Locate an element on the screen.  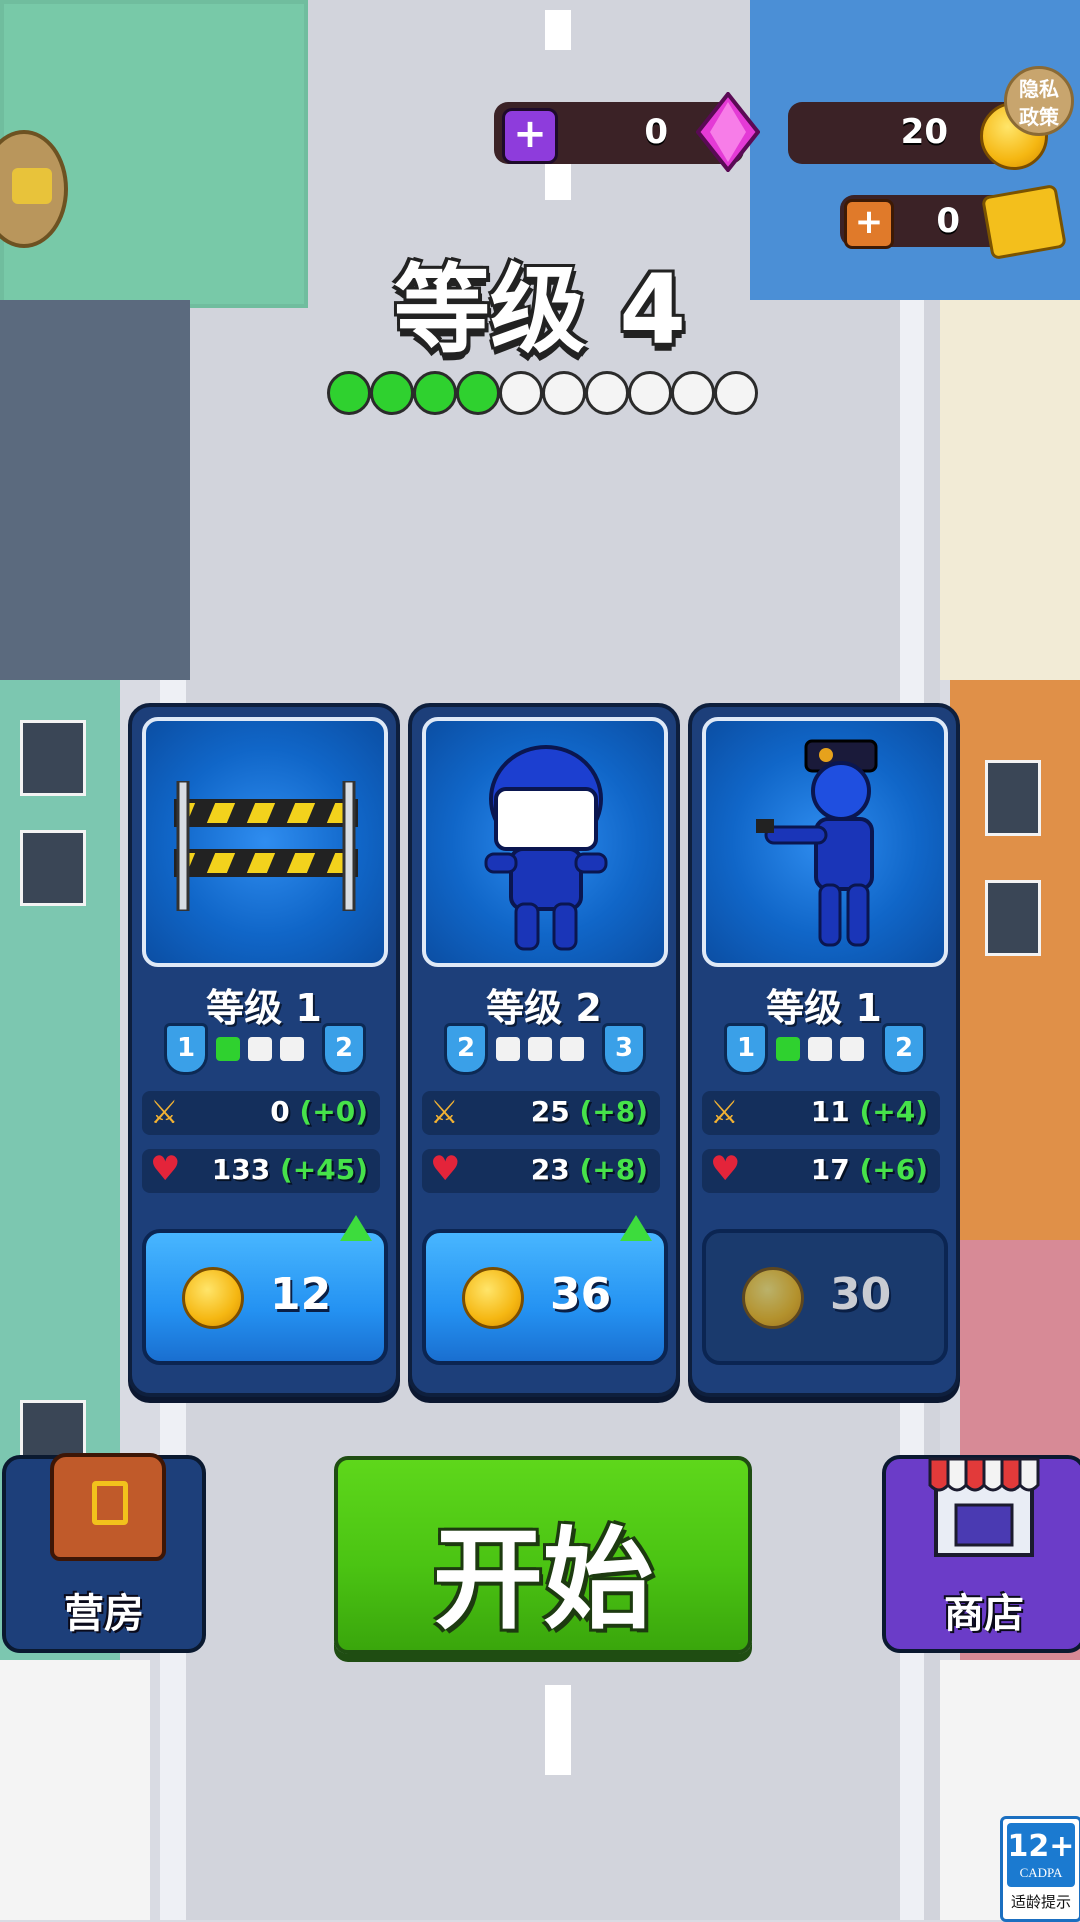
storefront-icon is located at coordinates (984, 1504).